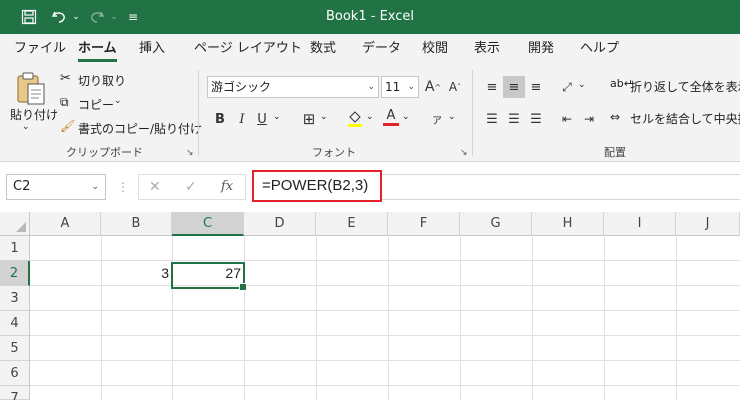  I want to click on merge-center-icon: ⇔, so click(615, 117).